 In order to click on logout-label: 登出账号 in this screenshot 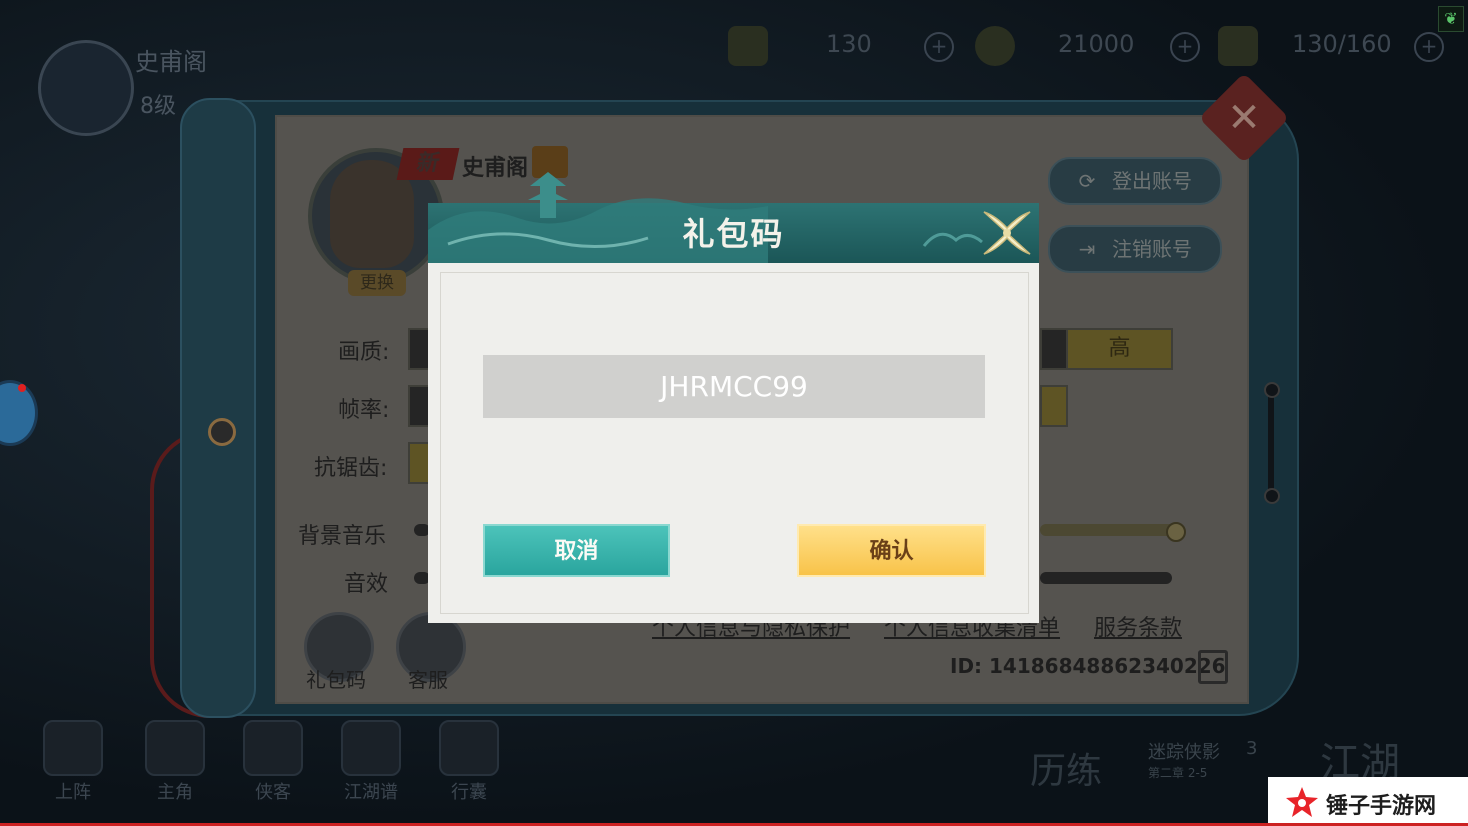, I will do `click(1152, 181)`.